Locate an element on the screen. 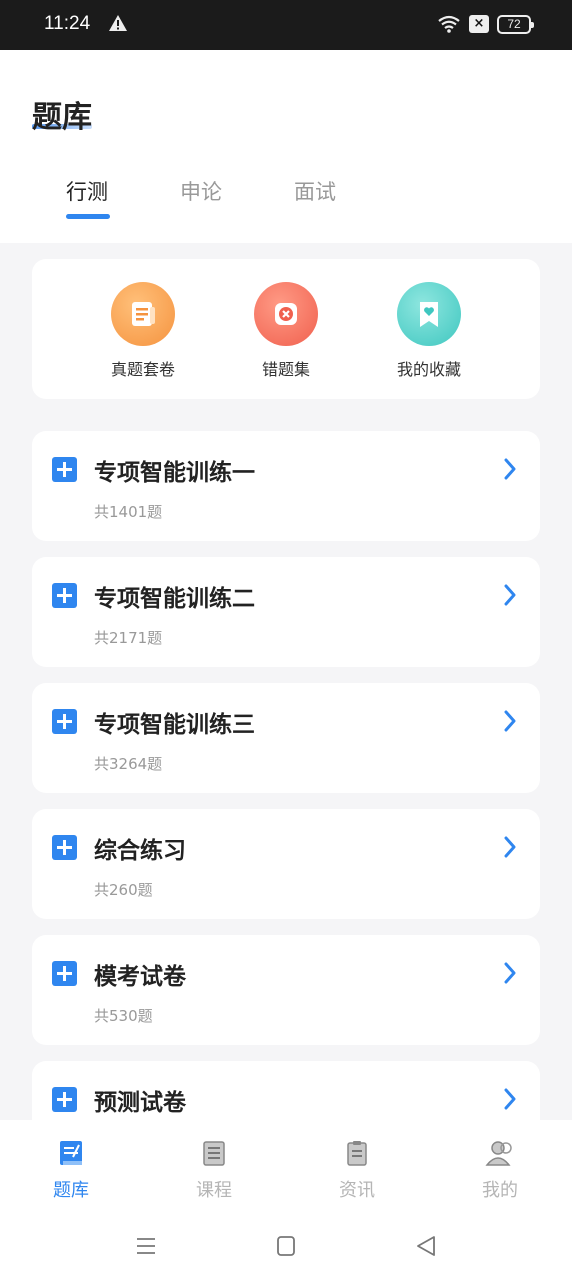 The width and height of the screenshot is (572, 1280). card-title: 专项智能训练二 is located at coordinates (174, 599).